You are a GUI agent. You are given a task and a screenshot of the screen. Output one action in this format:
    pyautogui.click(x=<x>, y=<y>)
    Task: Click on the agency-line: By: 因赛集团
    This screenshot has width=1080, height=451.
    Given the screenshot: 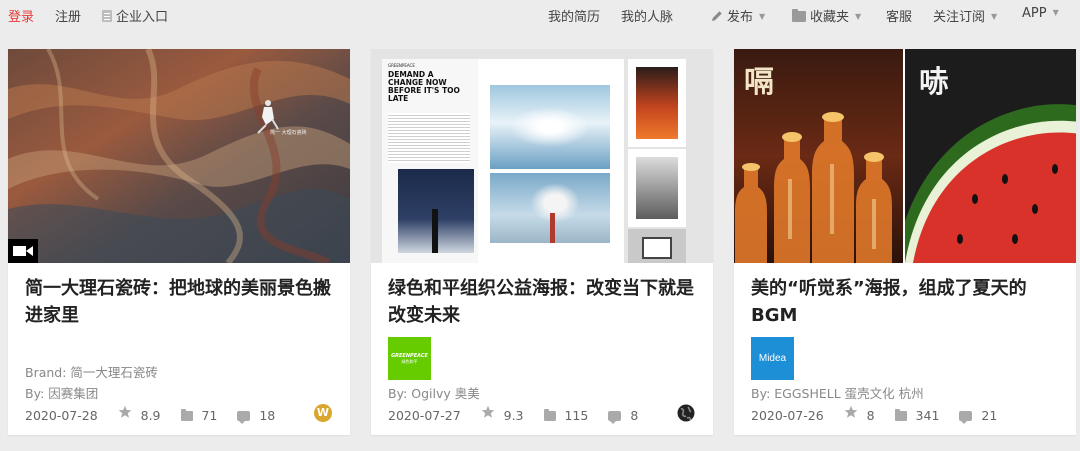 What is the action you would take?
    pyautogui.click(x=61, y=392)
    